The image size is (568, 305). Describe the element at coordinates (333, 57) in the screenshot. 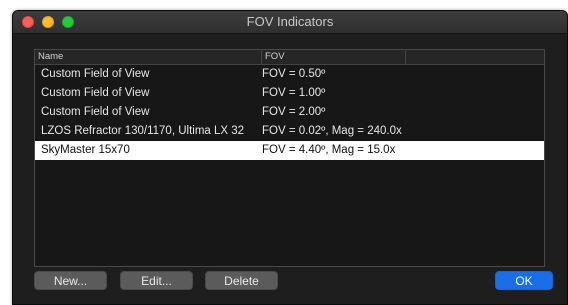

I see `column-header-fov: FOV` at that location.